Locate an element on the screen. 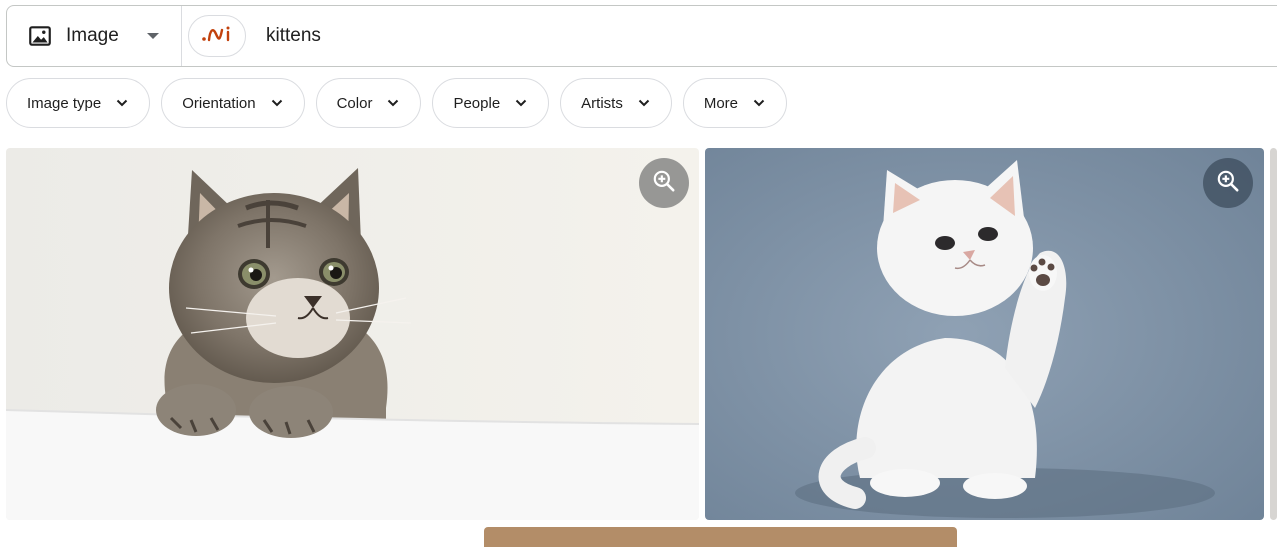 This screenshot has width=1277, height=547. result-image-partial is located at coordinates (1273, 334).